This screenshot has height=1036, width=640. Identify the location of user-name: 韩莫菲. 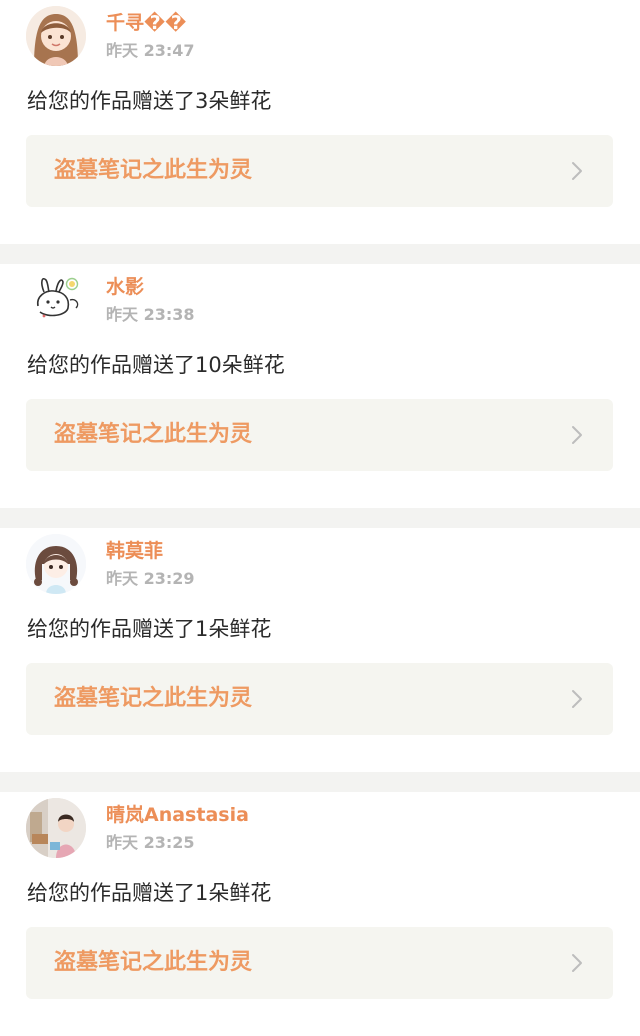
(134, 551).